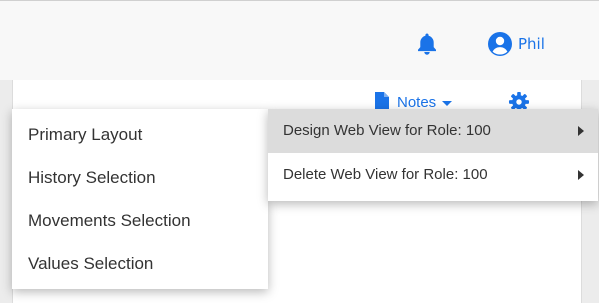  What do you see at coordinates (427, 44) in the screenshot?
I see `bell-icon` at bounding box center [427, 44].